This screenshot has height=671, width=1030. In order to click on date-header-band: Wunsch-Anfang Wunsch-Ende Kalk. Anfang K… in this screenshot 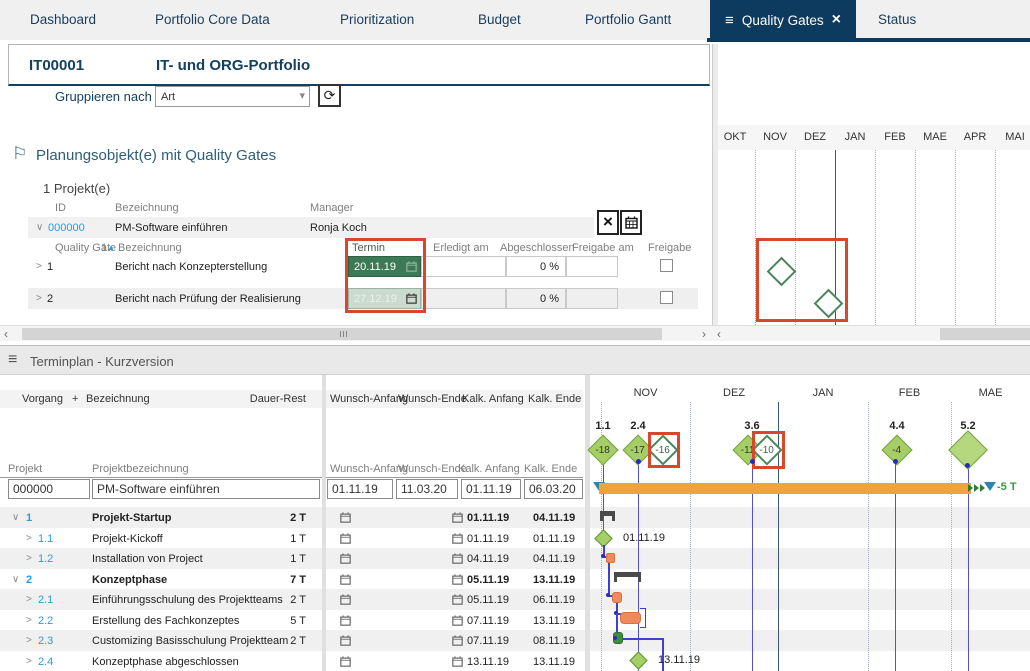, I will do `click(454, 399)`.